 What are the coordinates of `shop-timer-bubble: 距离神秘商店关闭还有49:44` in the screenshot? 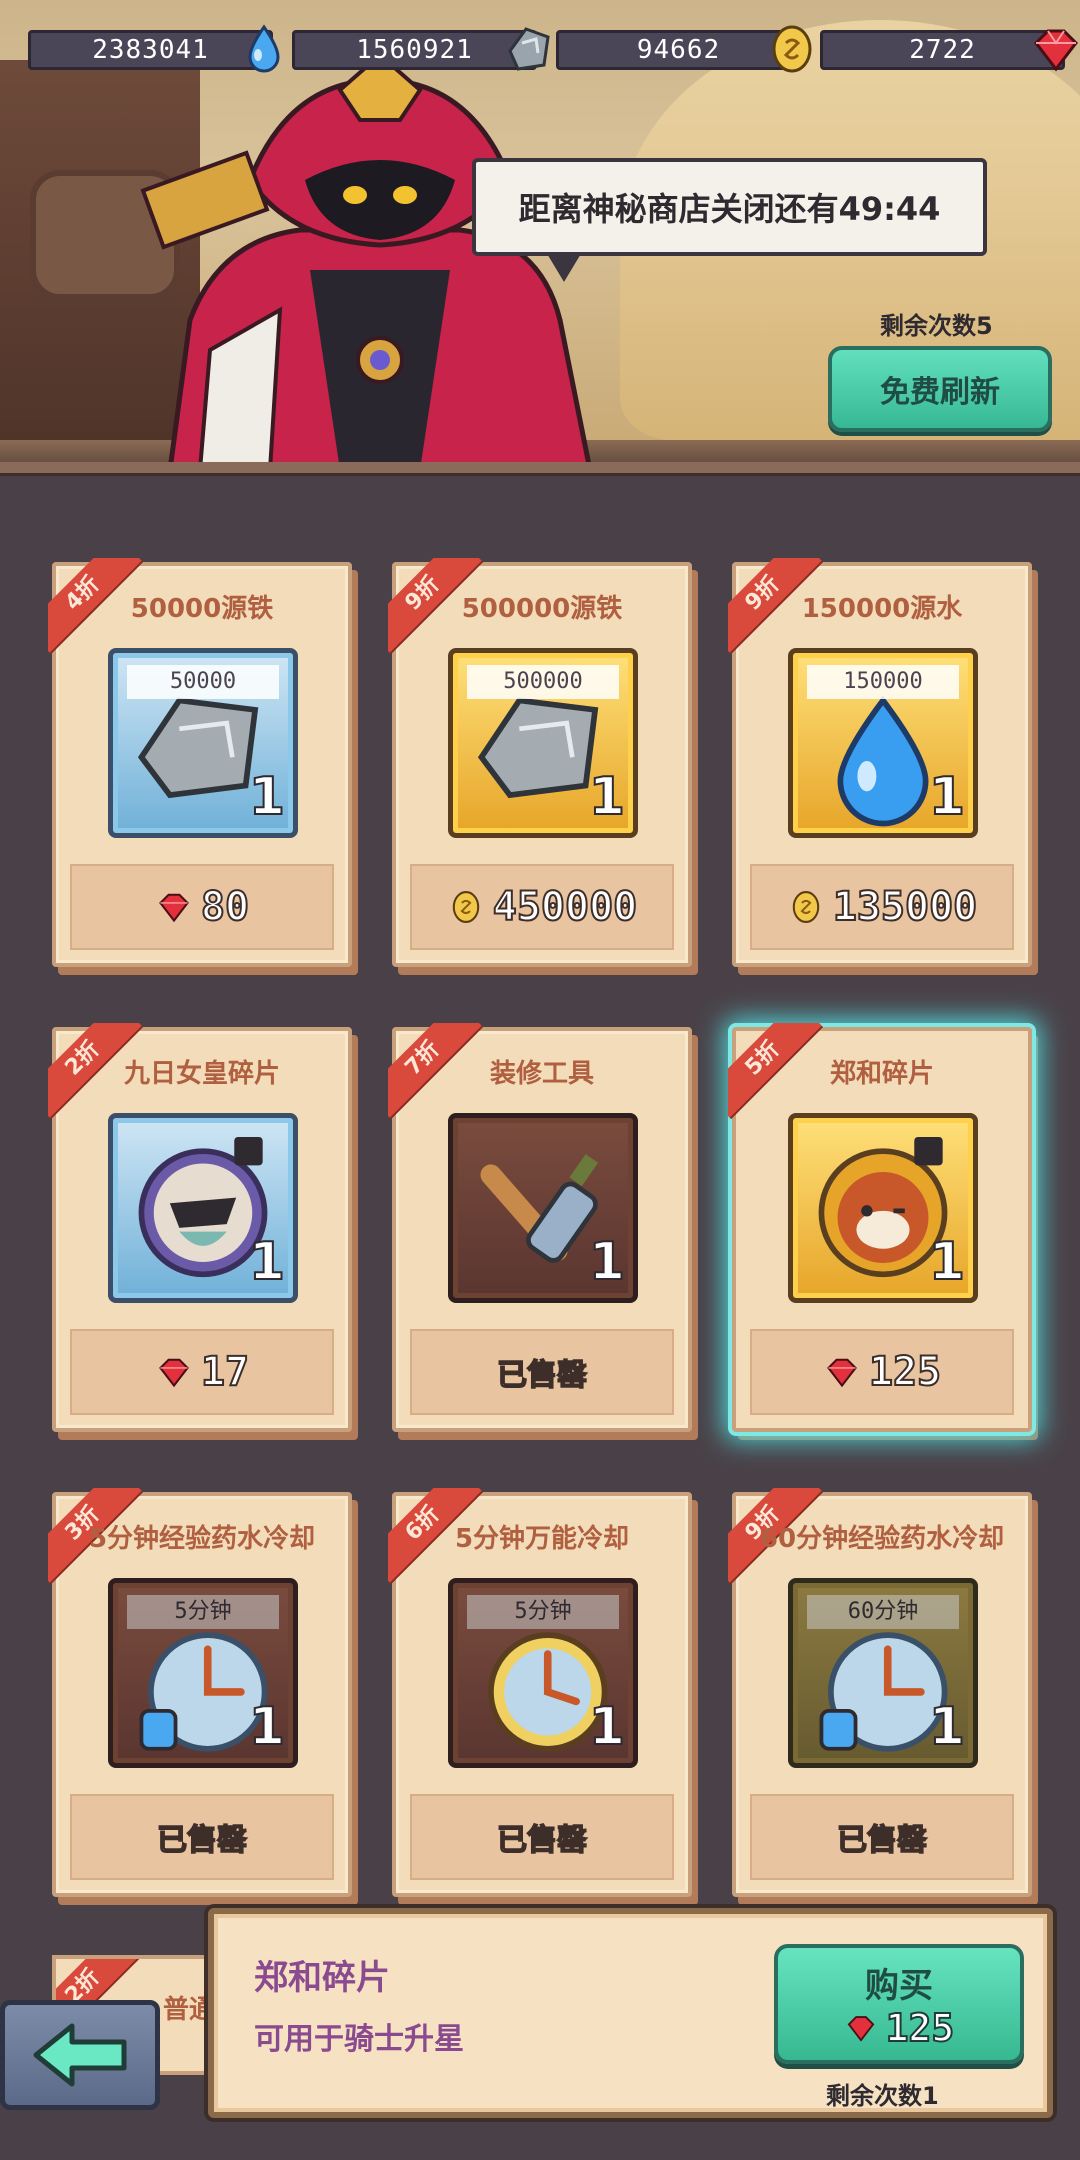 It's located at (729, 220).